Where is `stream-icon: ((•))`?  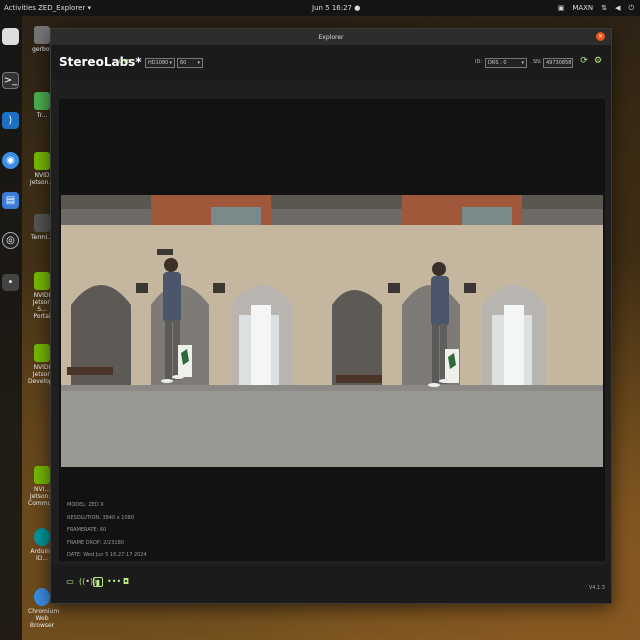 stream-icon: ((•)) is located at coordinates (87, 582).